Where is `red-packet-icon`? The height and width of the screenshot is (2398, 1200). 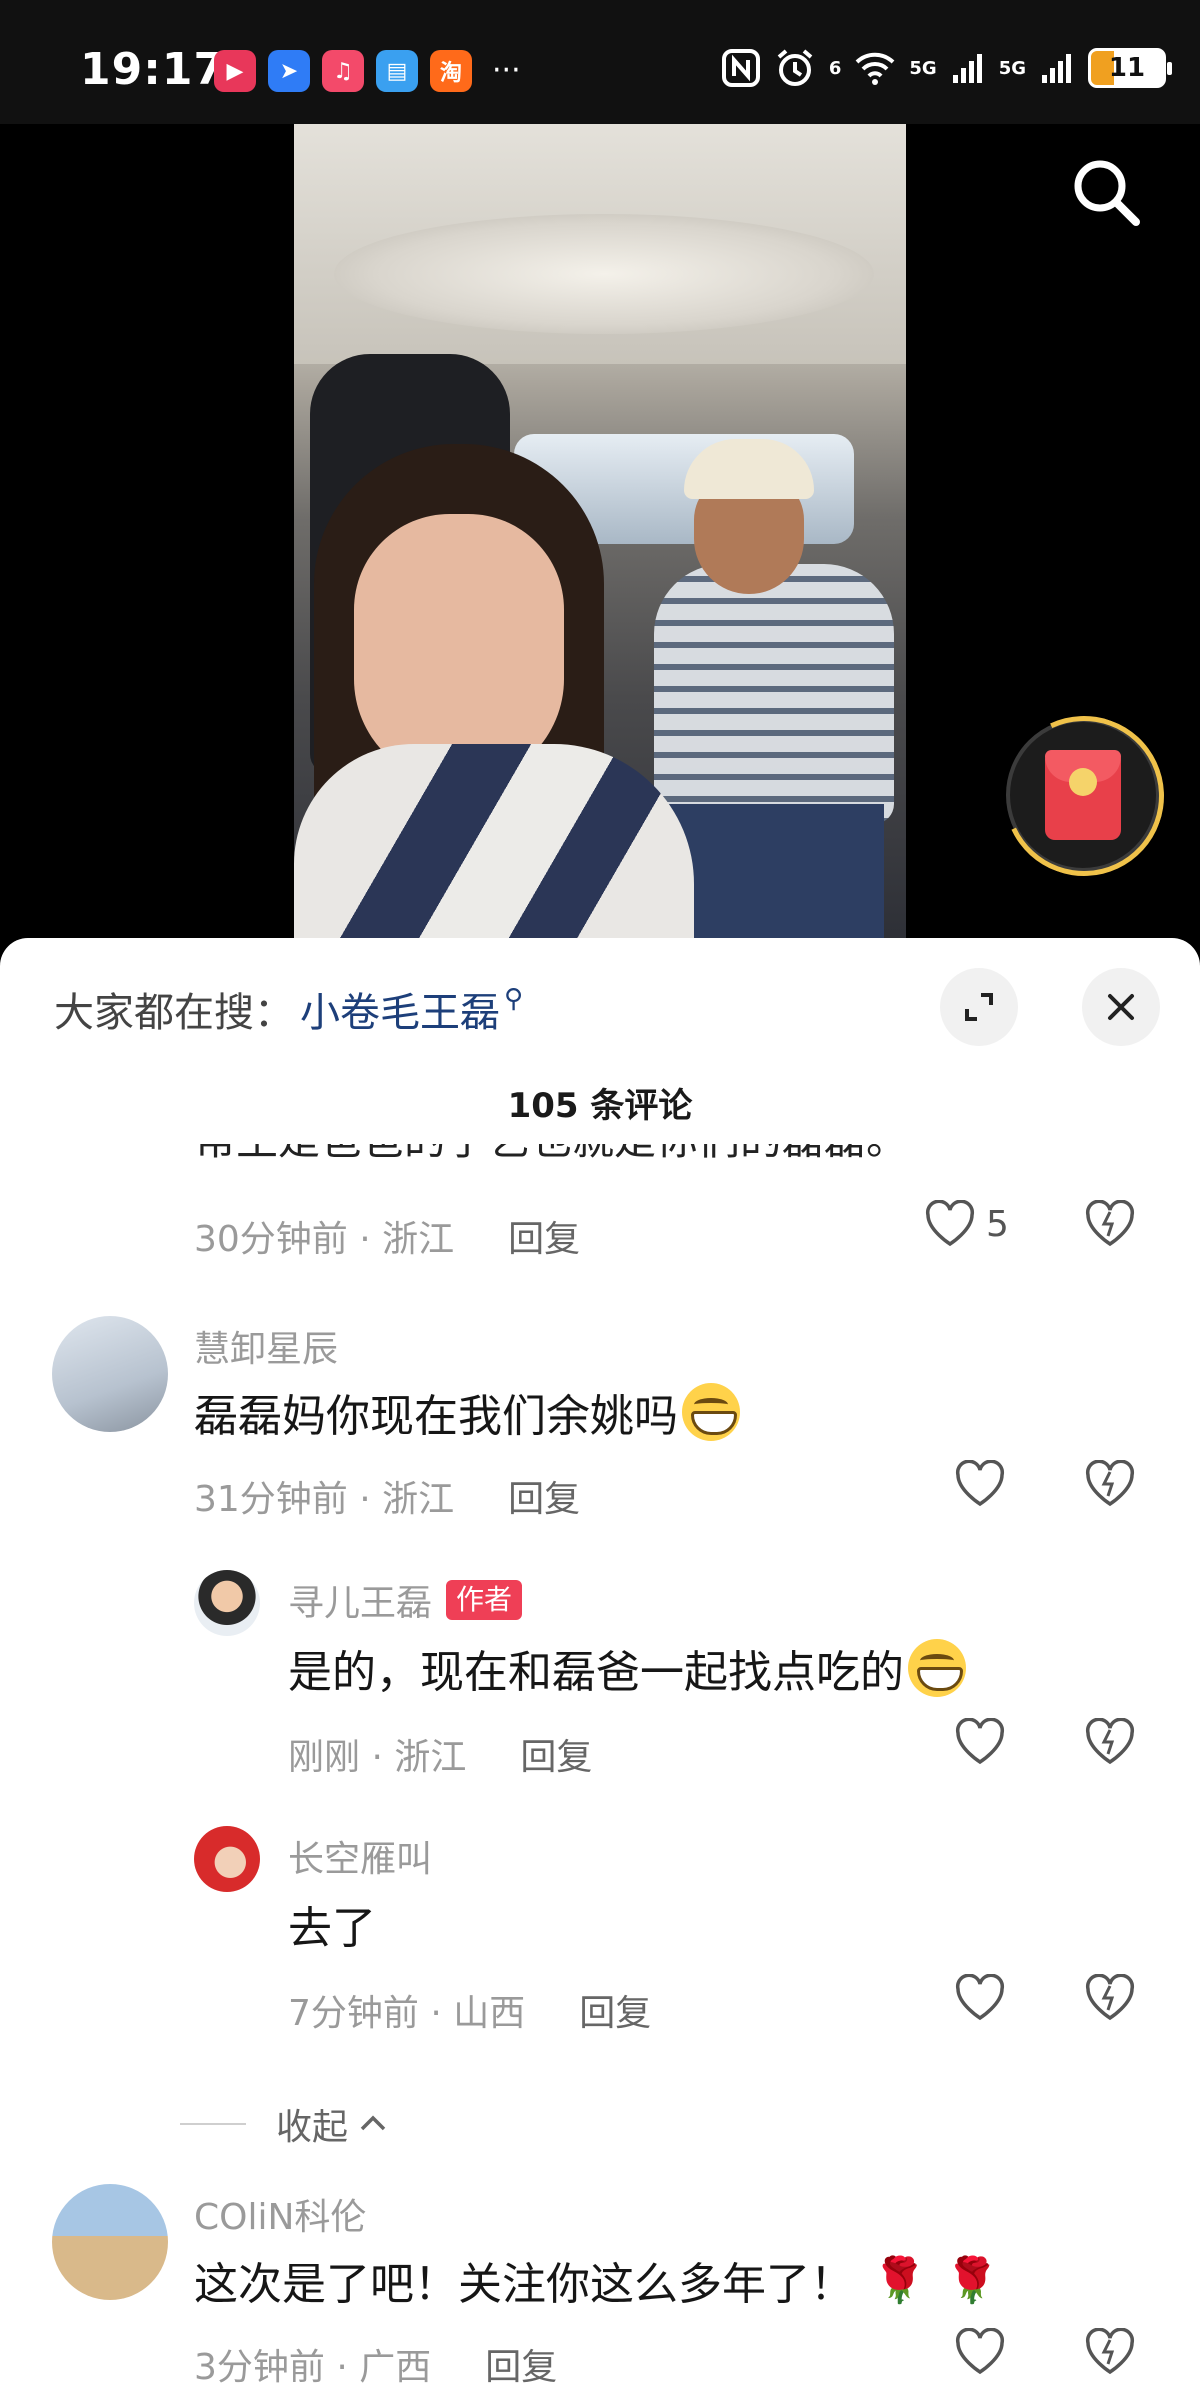 red-packet-icon is located at coordinates (1083, 795).